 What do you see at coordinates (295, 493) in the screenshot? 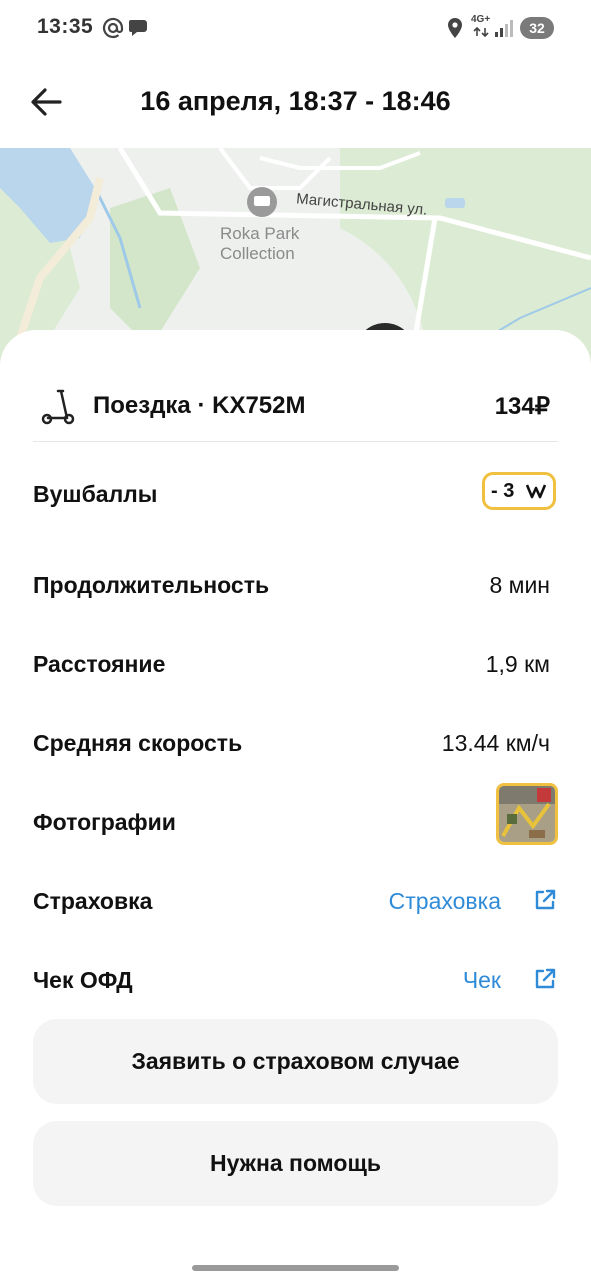
I see `points-row: Вушбаллы - 3` at bounding box center [295, 493].